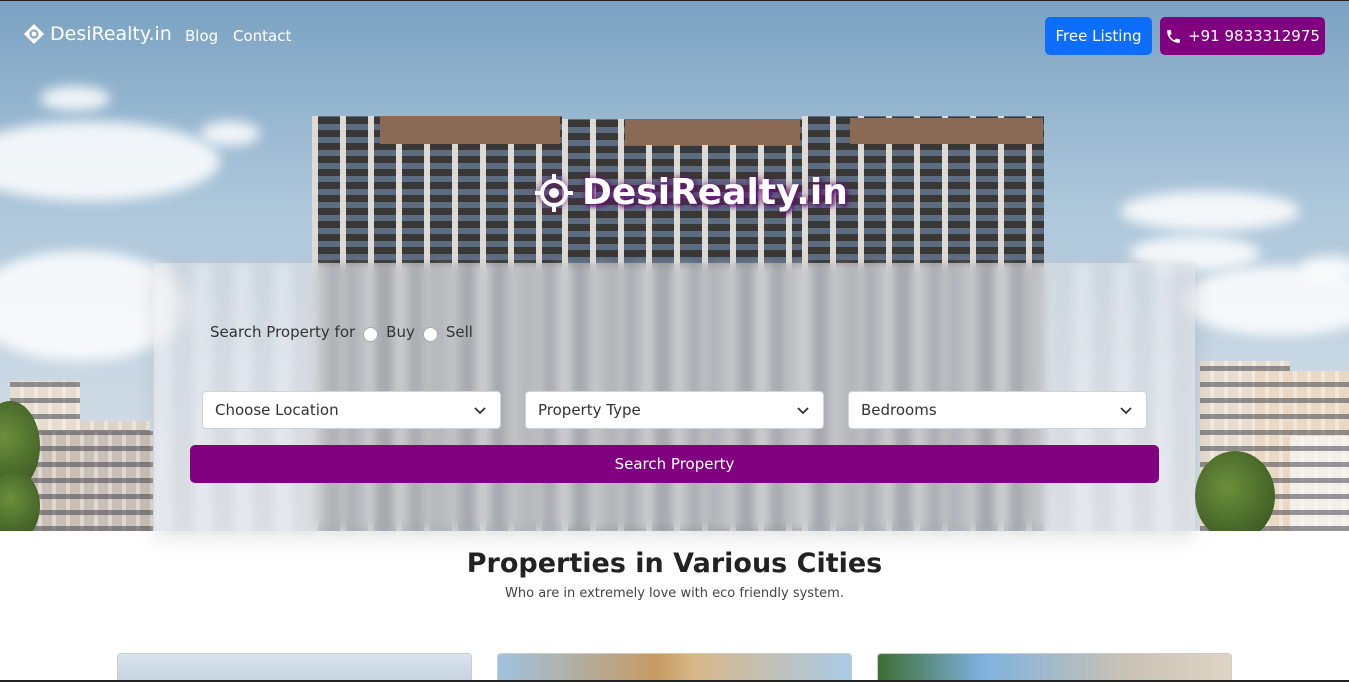 This screenshot has width=1349, height=682. What do you see at coordinates (589, 410) in the screenshot?
I see `property-type-select-value: Property Type` at bounding box center [589, 410].